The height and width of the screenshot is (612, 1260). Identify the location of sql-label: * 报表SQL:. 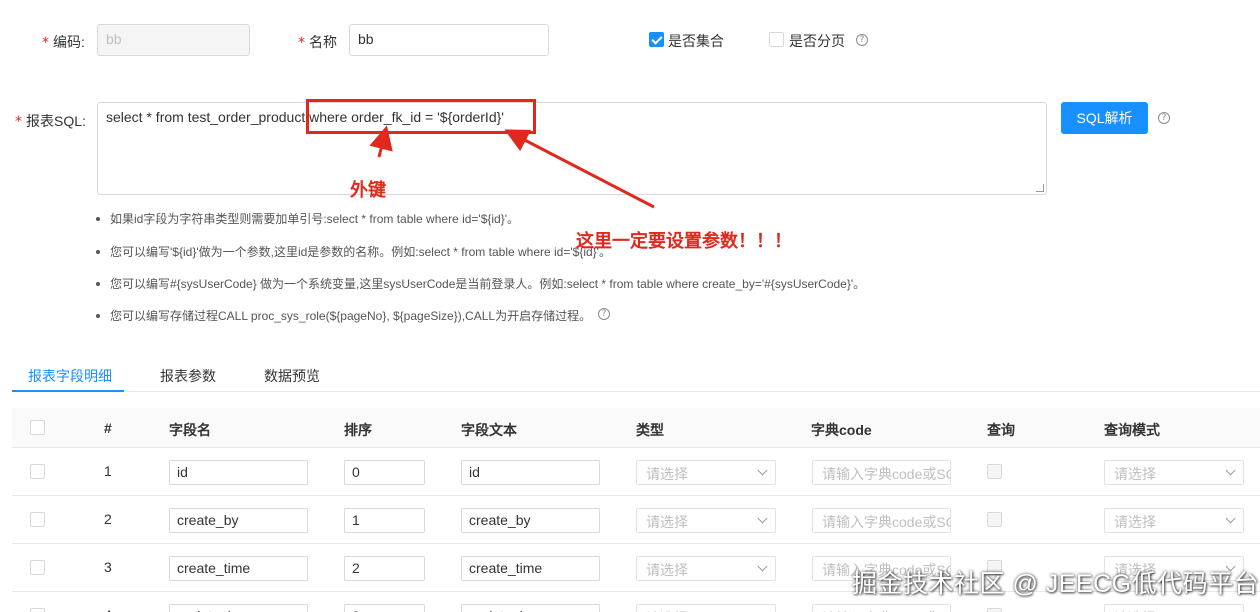
(50, 121).